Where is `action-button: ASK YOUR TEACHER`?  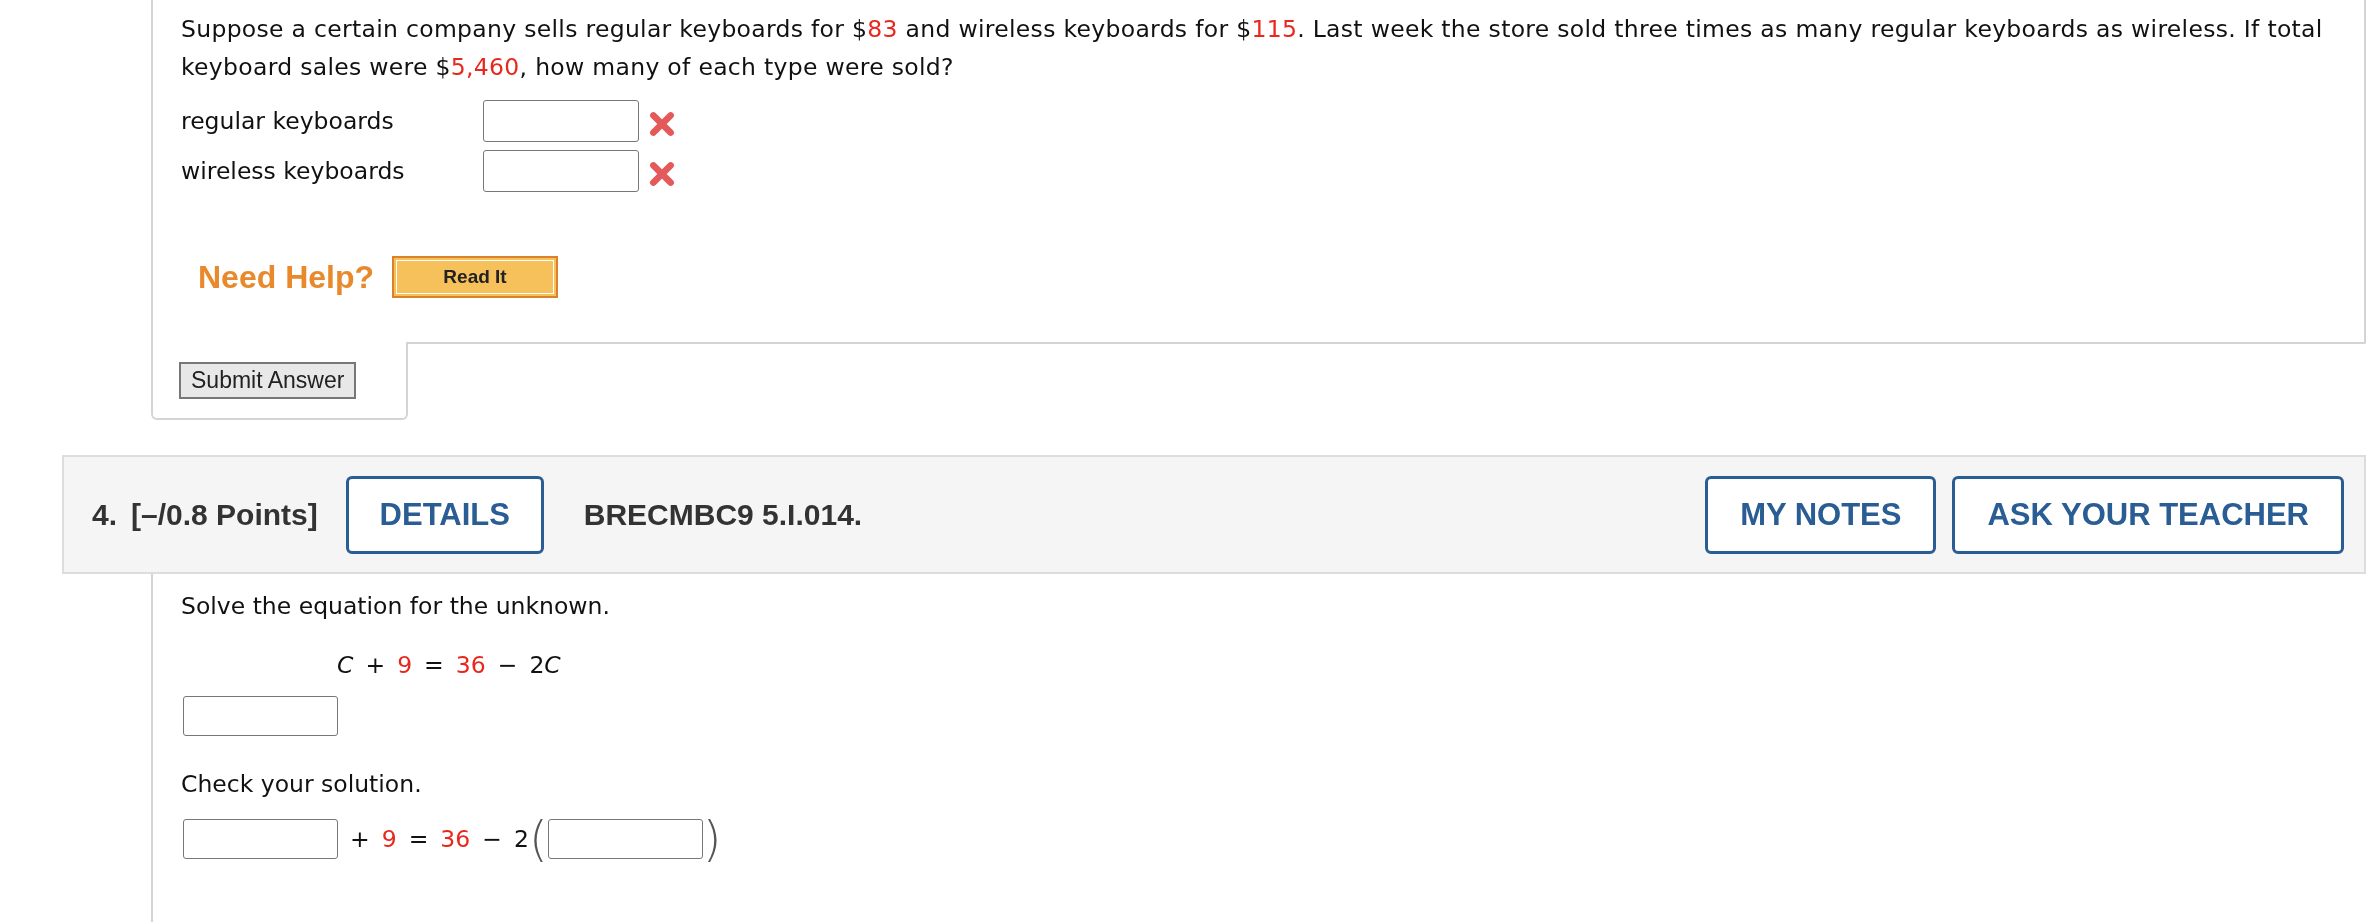
action-button: ASK YOUR TEACHER is located at coordinates (2148, 514).